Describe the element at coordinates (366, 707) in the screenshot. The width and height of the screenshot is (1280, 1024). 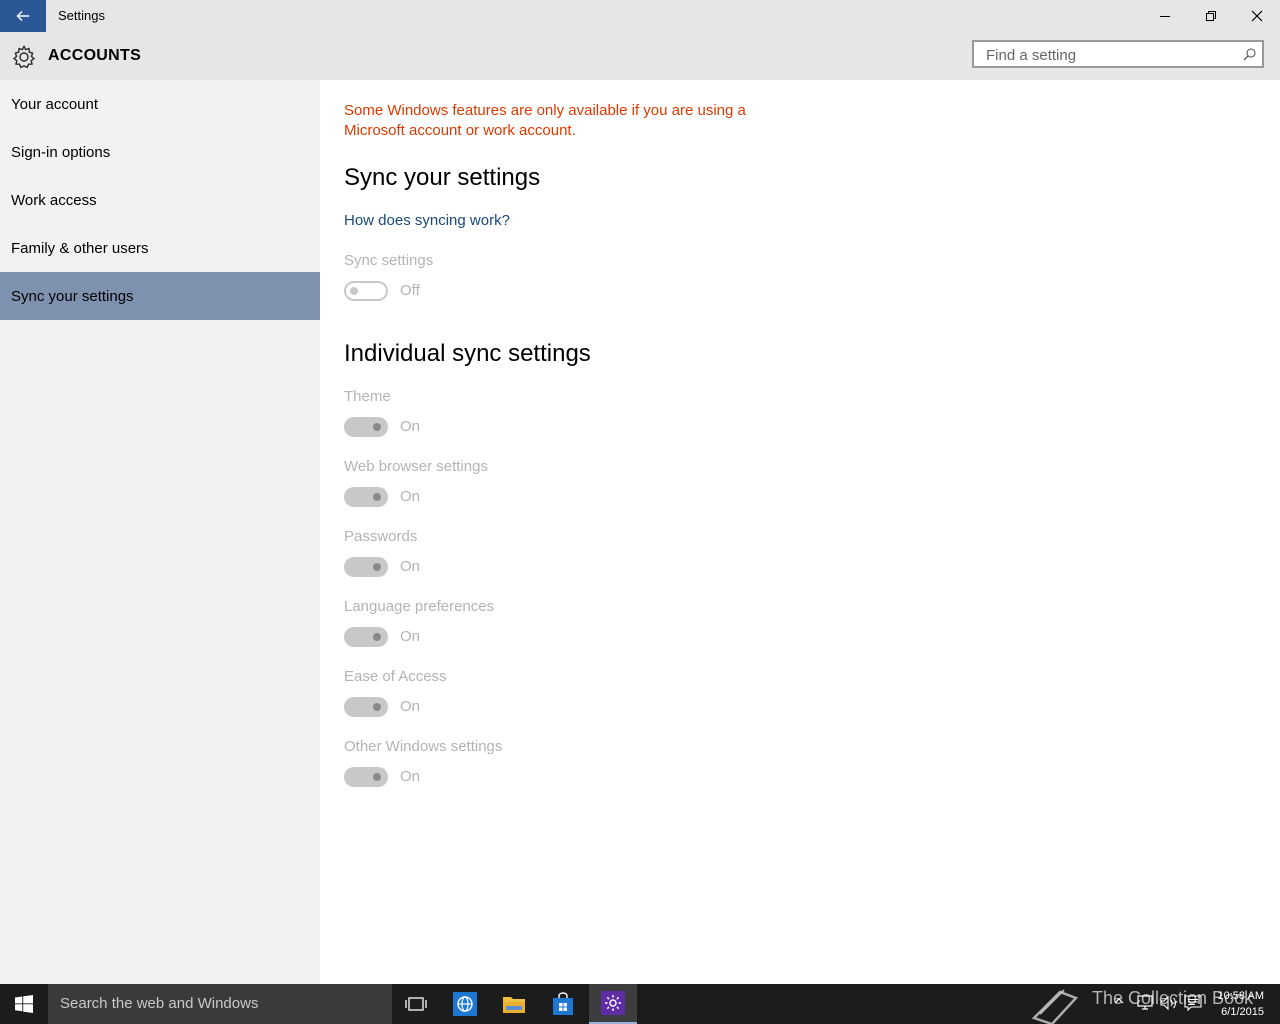
I see `ease-of-access-toggle` at that location.